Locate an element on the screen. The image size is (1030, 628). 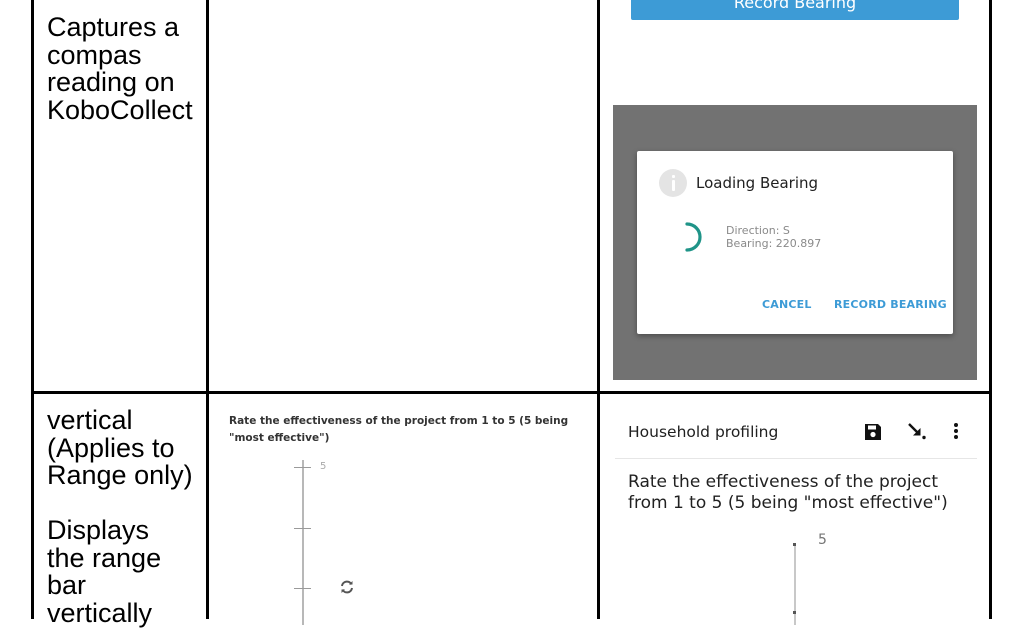
record-bearing-dialog-button: RECORD BEARING is located at coordinates (890, 304).